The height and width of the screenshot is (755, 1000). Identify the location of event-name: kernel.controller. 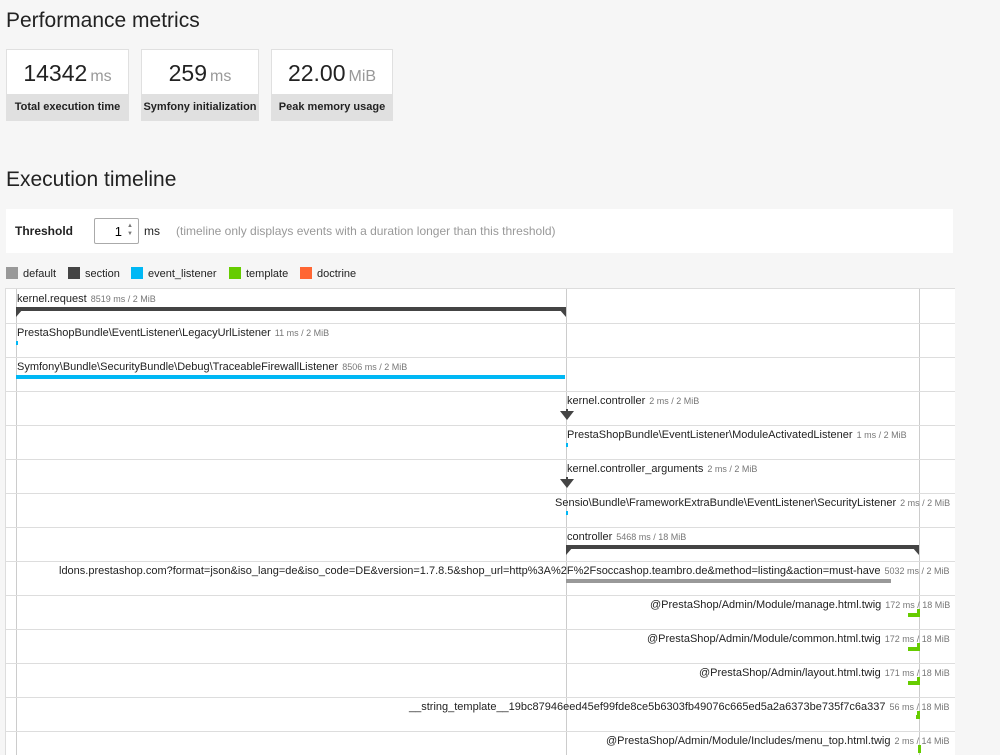
(606, 401).